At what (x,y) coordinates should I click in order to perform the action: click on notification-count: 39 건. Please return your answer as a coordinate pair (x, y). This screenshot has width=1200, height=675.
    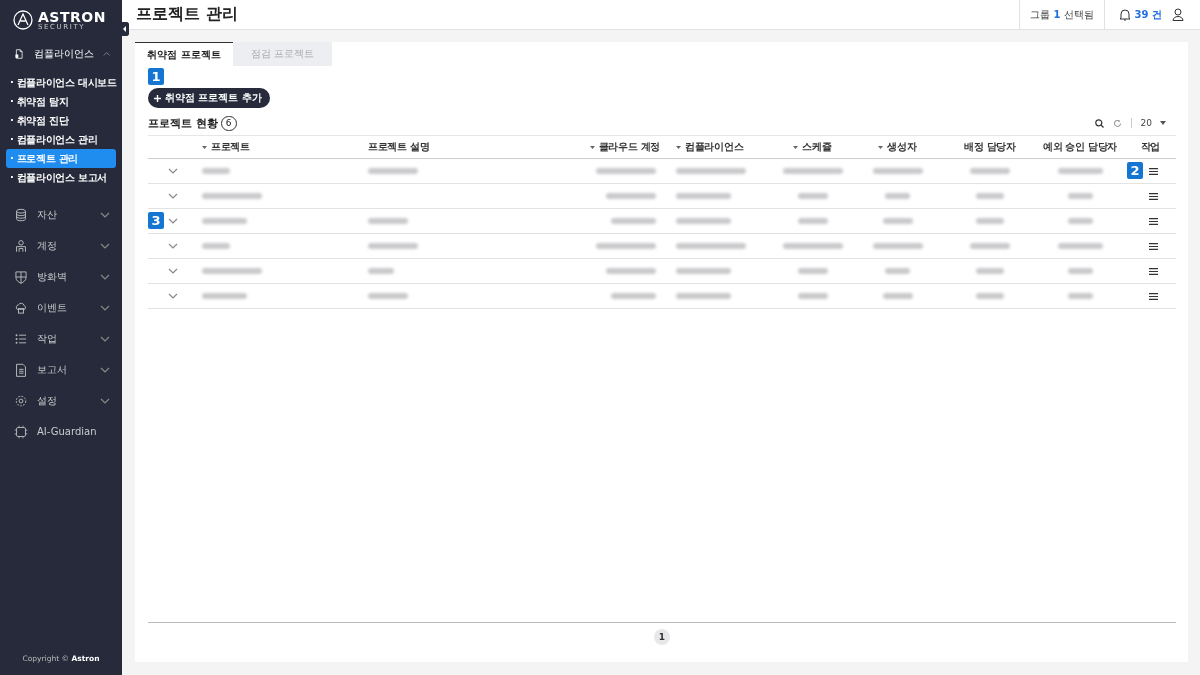
    Looking at the image, I should click on (1148, 14).